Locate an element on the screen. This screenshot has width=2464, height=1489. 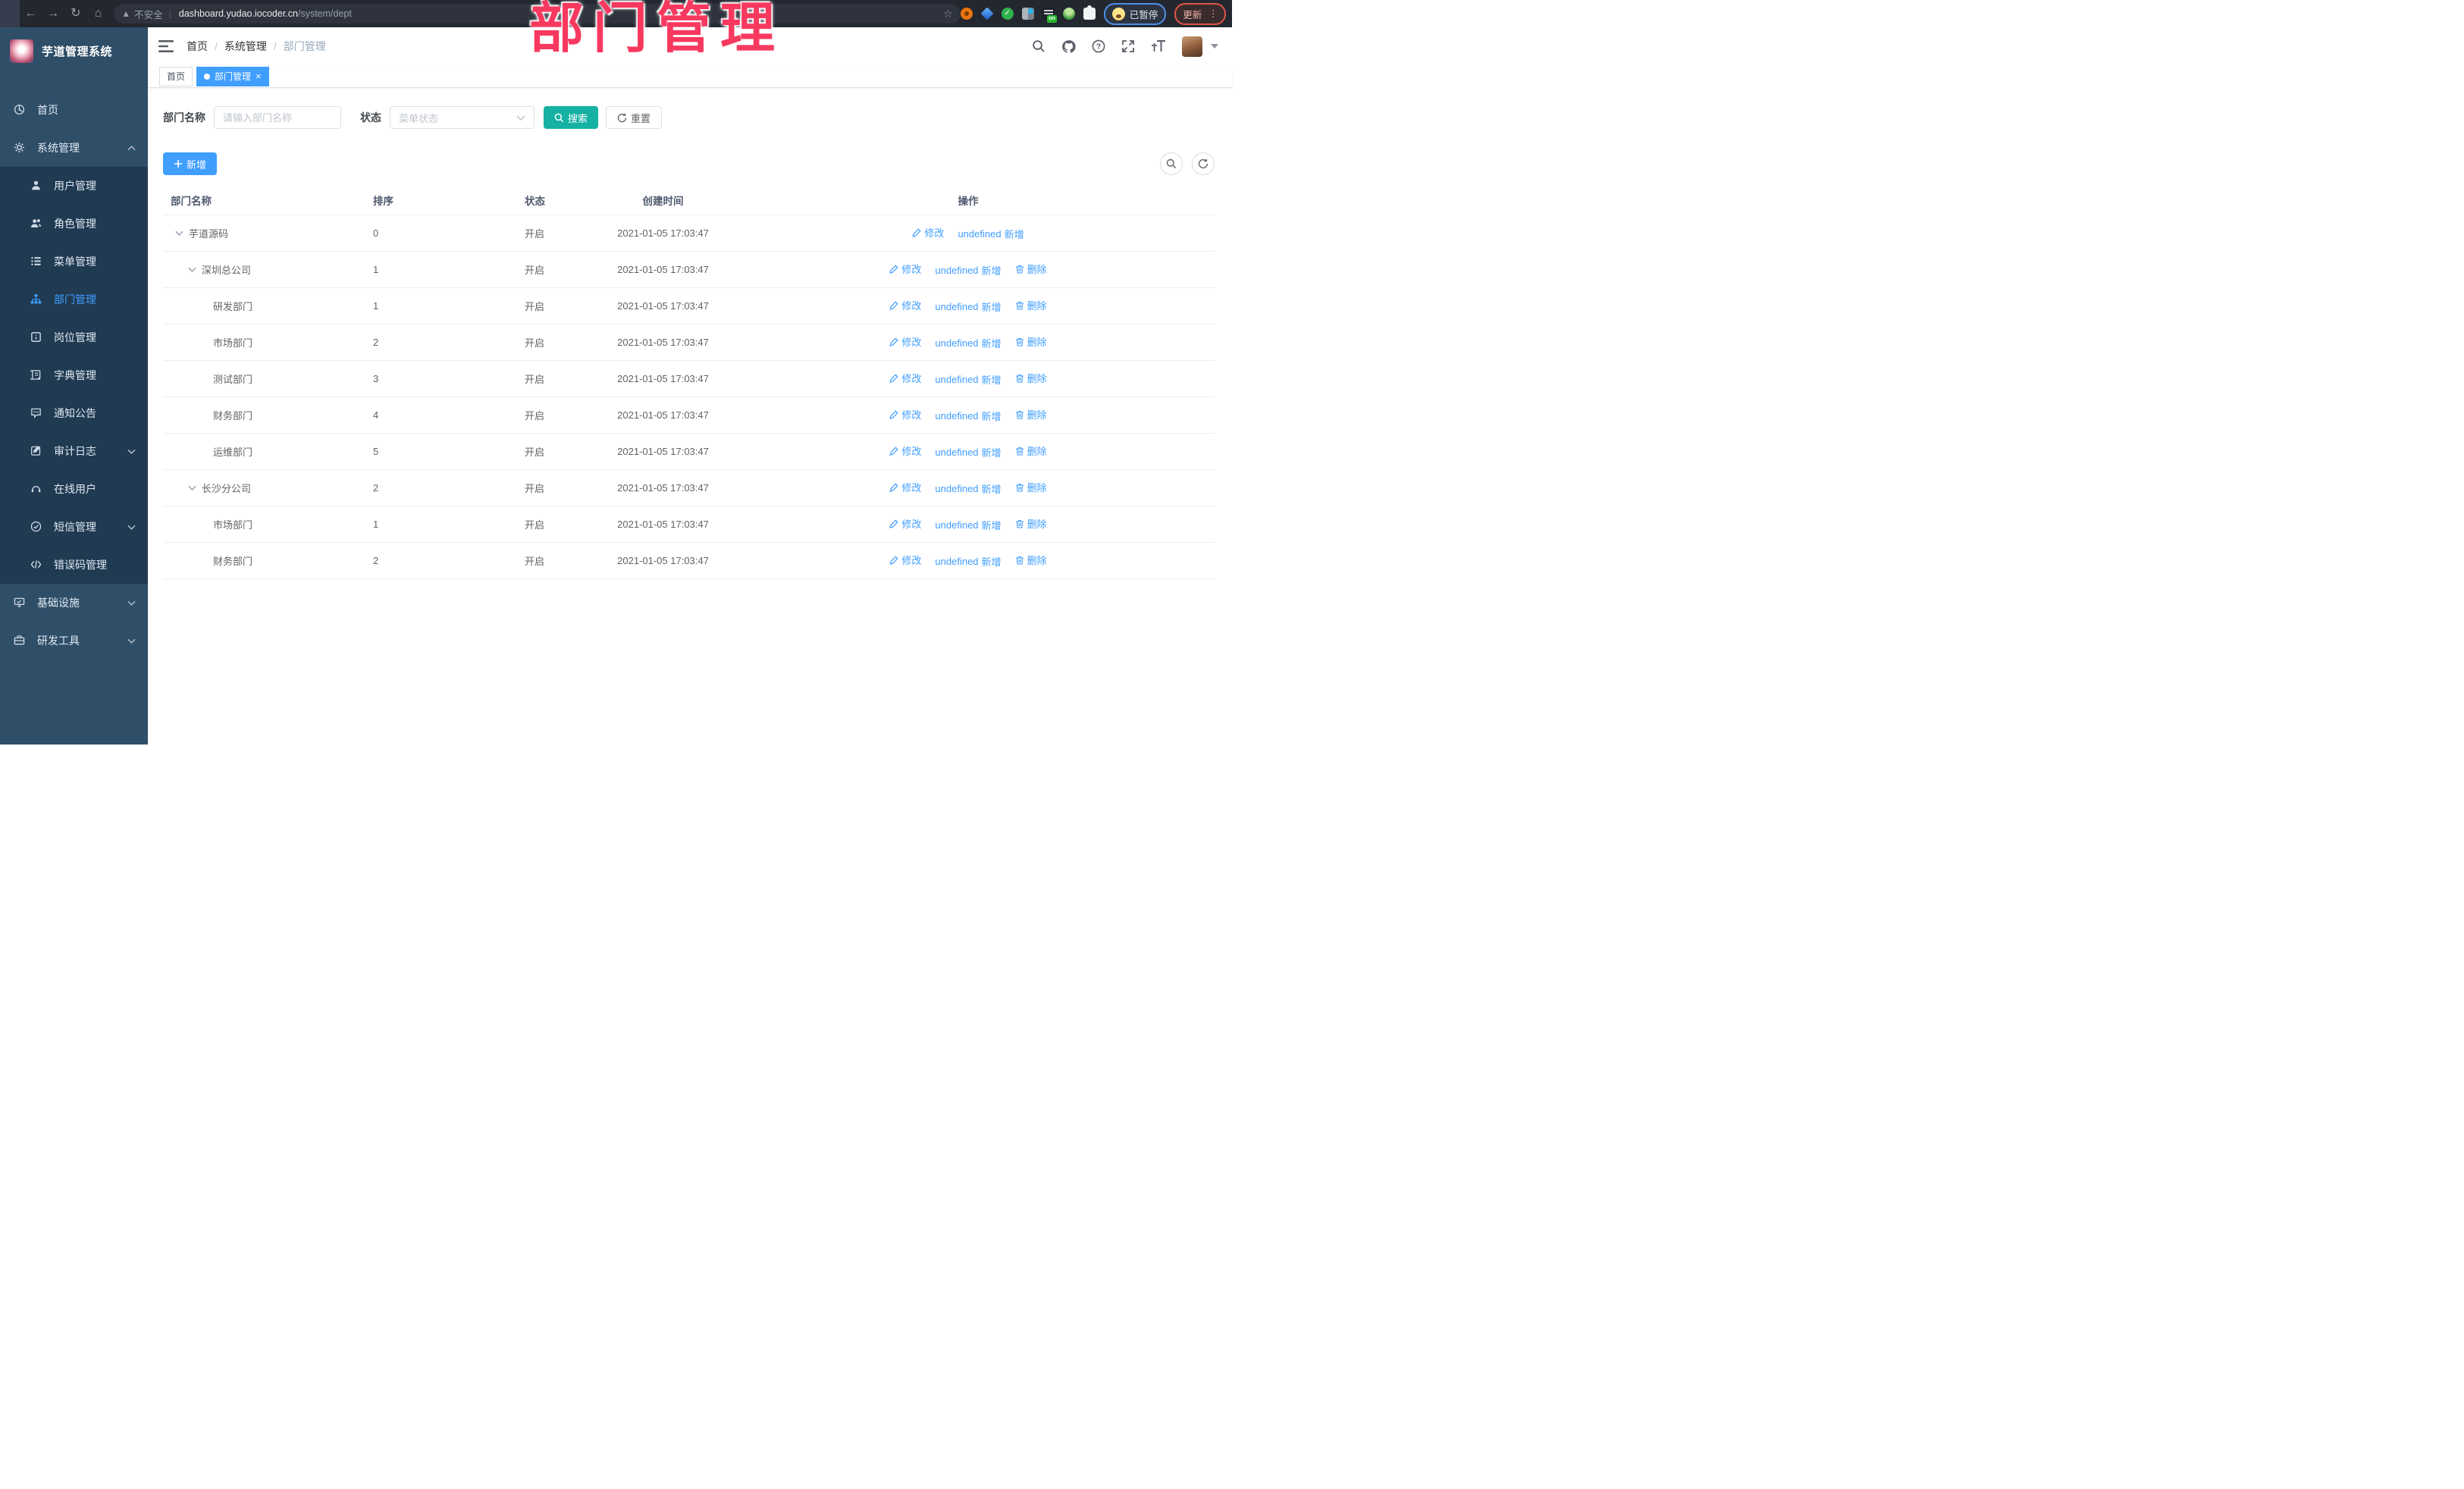
sidebar-item-3: 角色管理 is located at coordinates (74, 224).